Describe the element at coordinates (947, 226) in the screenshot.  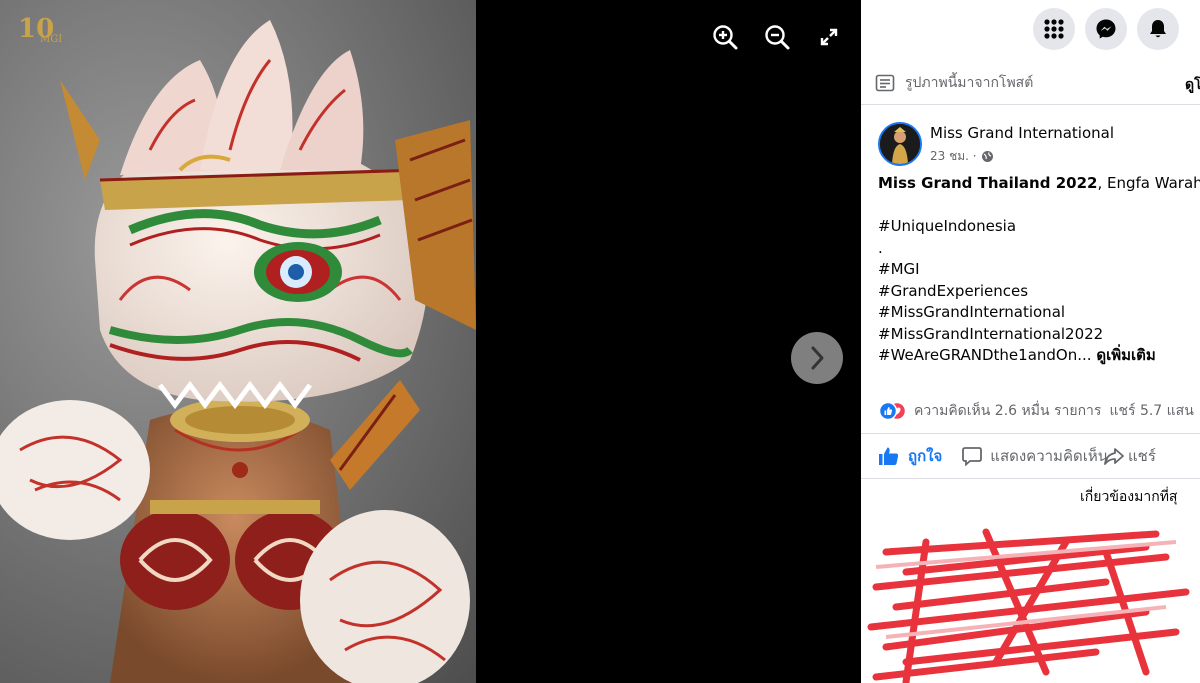
I see `hashtag-link: #UniqueIndonesia` at that location.